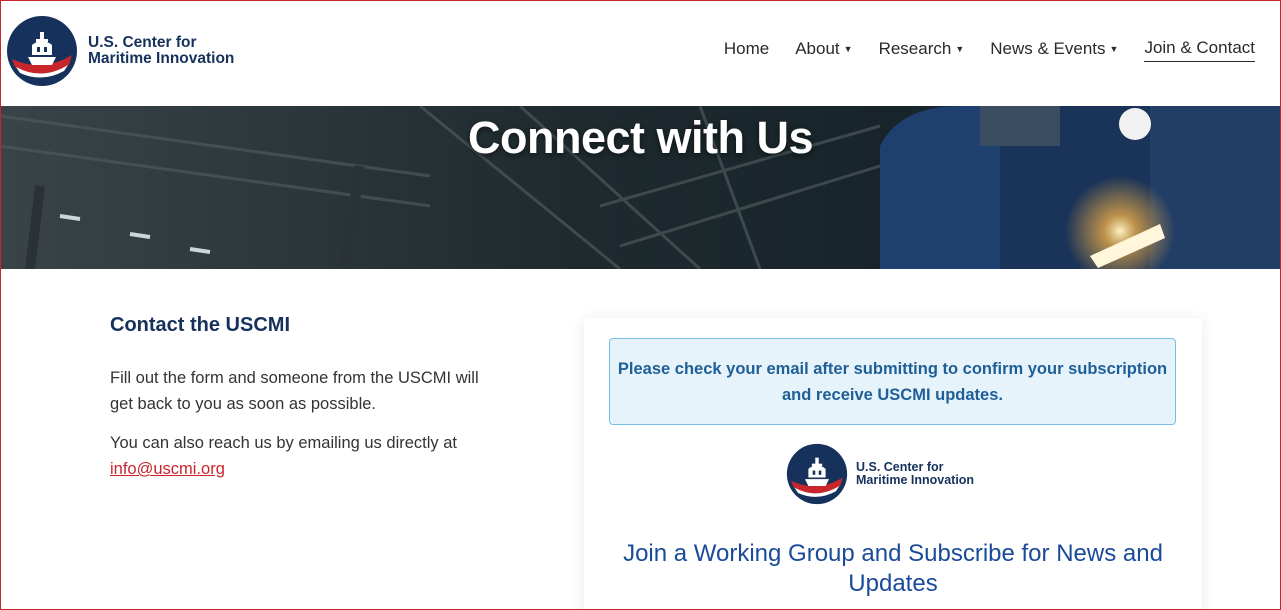  Describe the element at coordinates (817, 48) in the screenshot. I see `nav-about-label: About` at that location.